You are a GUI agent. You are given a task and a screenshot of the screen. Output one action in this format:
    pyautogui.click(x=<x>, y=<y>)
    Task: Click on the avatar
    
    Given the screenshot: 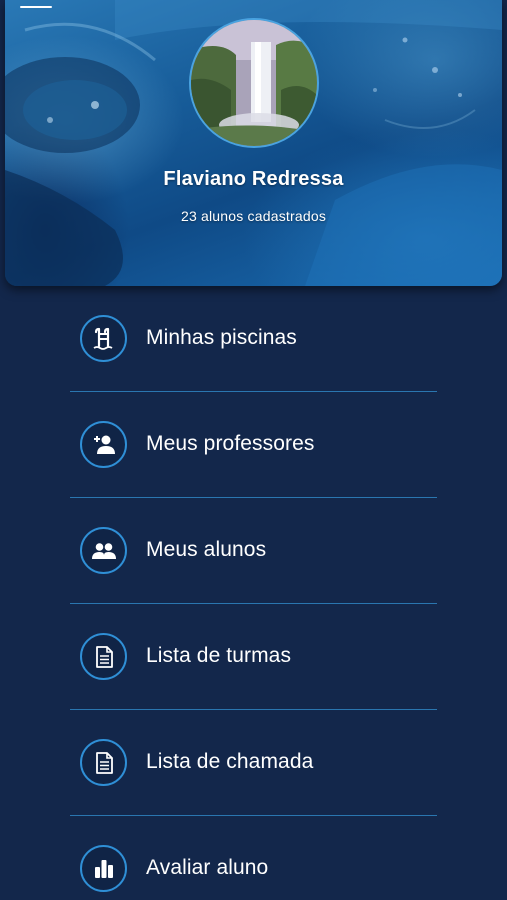 What is the action you would take?
    pyautogui.click(x=254, y=83)
    